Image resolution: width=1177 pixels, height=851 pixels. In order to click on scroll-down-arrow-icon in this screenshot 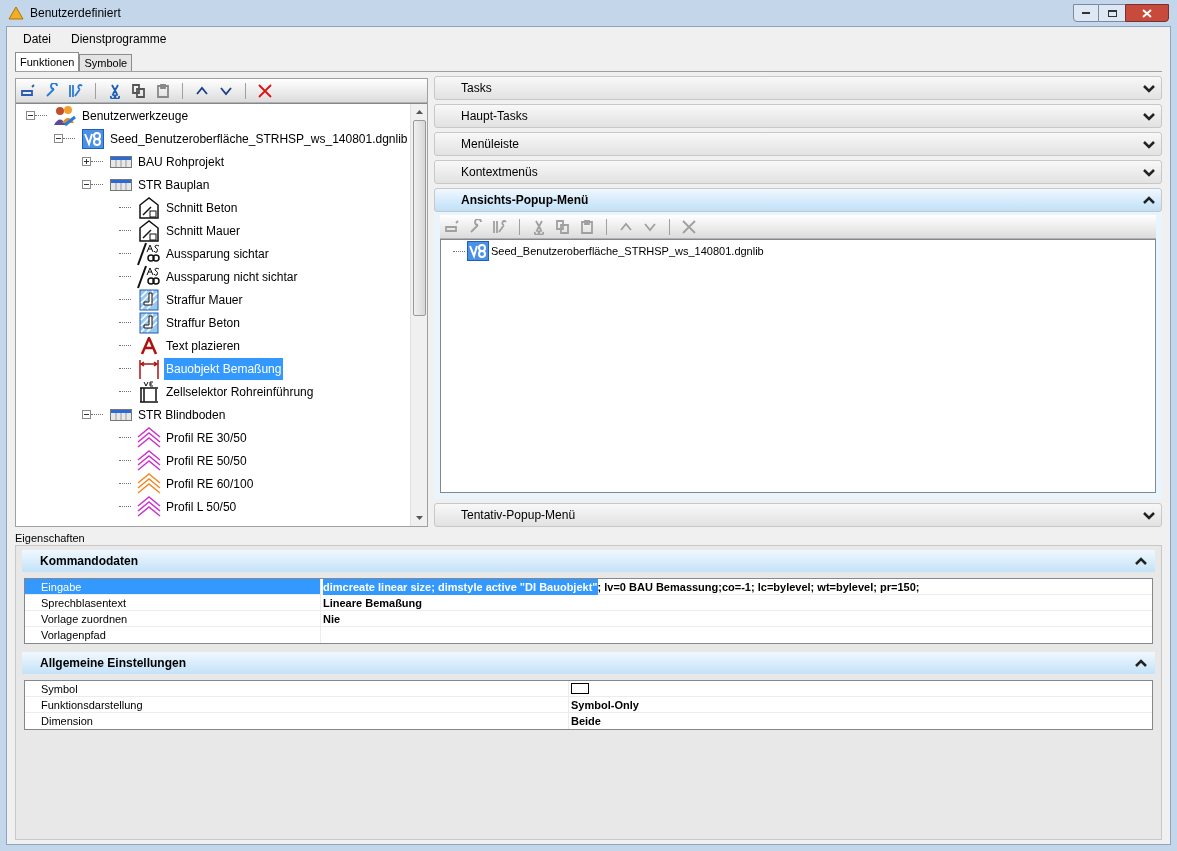, I will do `click(419, 518)`.